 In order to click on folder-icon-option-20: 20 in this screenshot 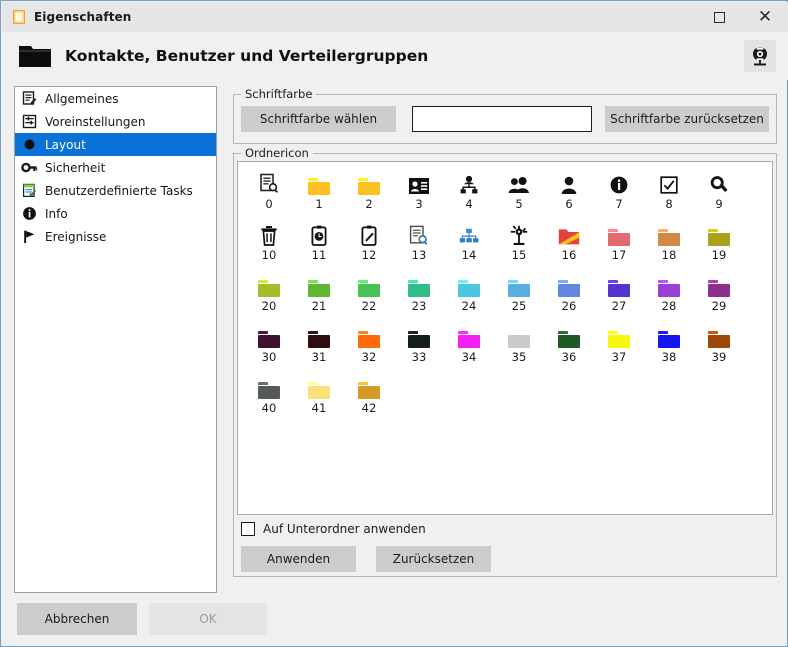, I will do `click(269, 295)`.